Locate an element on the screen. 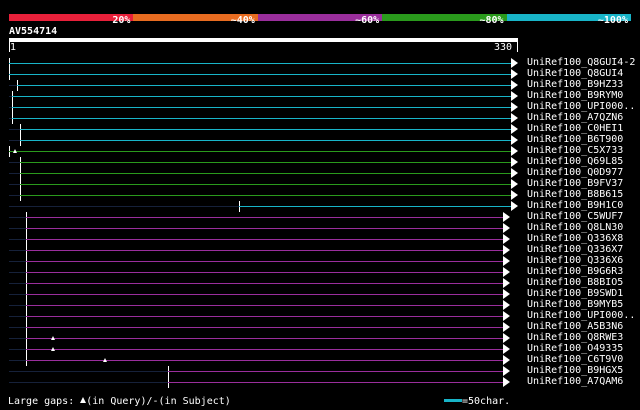 The image size is (640, 410). hit-id-label: UniRef100_C6T9V0 is located at coordinates (575, 359).